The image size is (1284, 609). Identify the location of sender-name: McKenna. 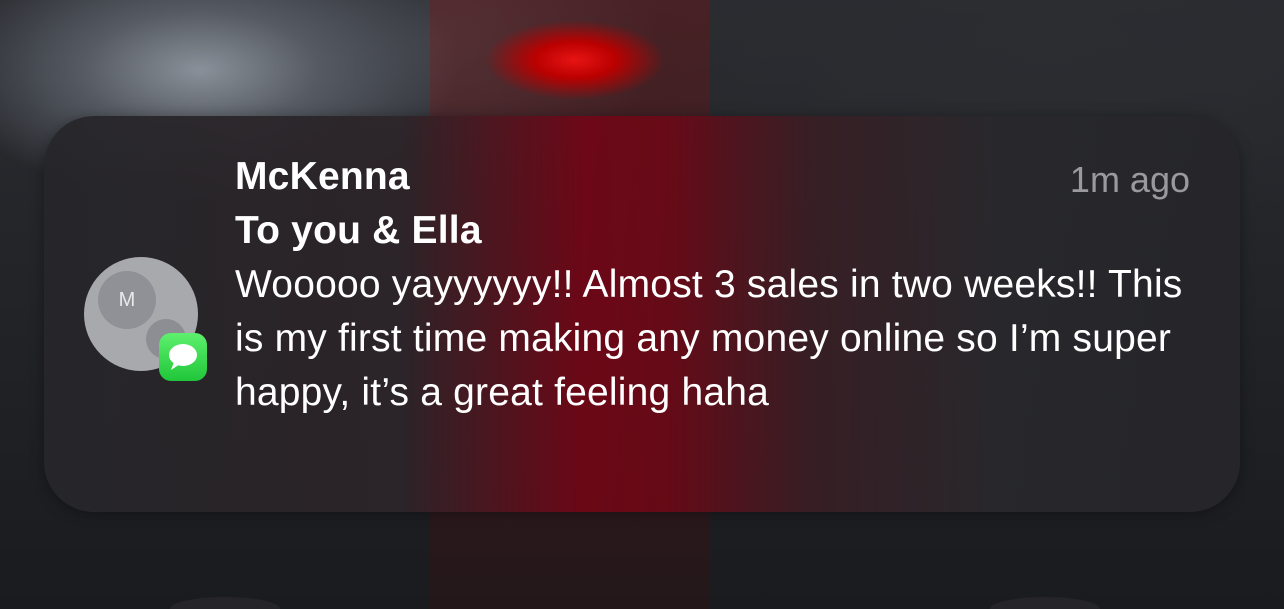
(322, 176).